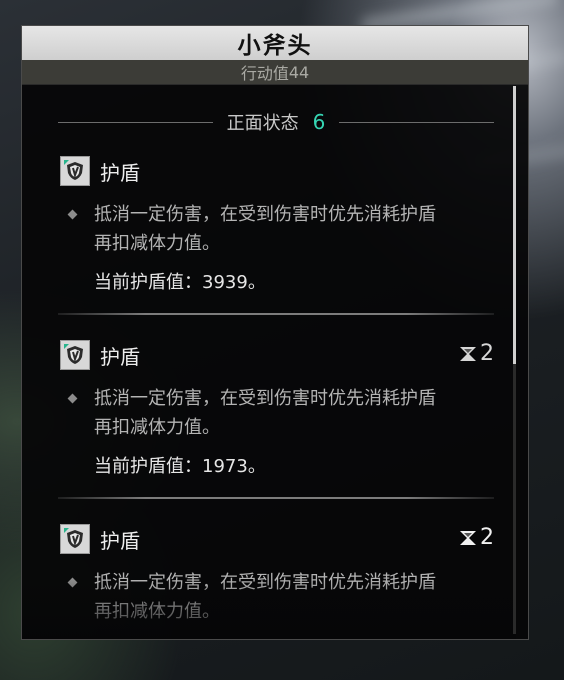  I want to click on divider-line-right, so click(417, 122).